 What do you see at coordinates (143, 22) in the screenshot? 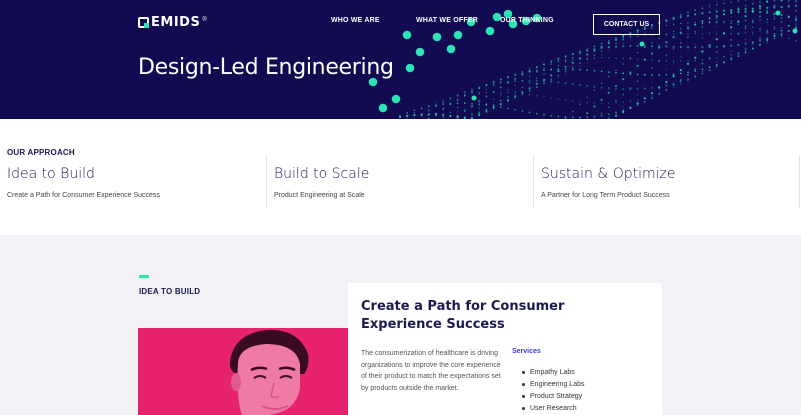
I see `logo-mark-icon` at bounding box center [143, 22].